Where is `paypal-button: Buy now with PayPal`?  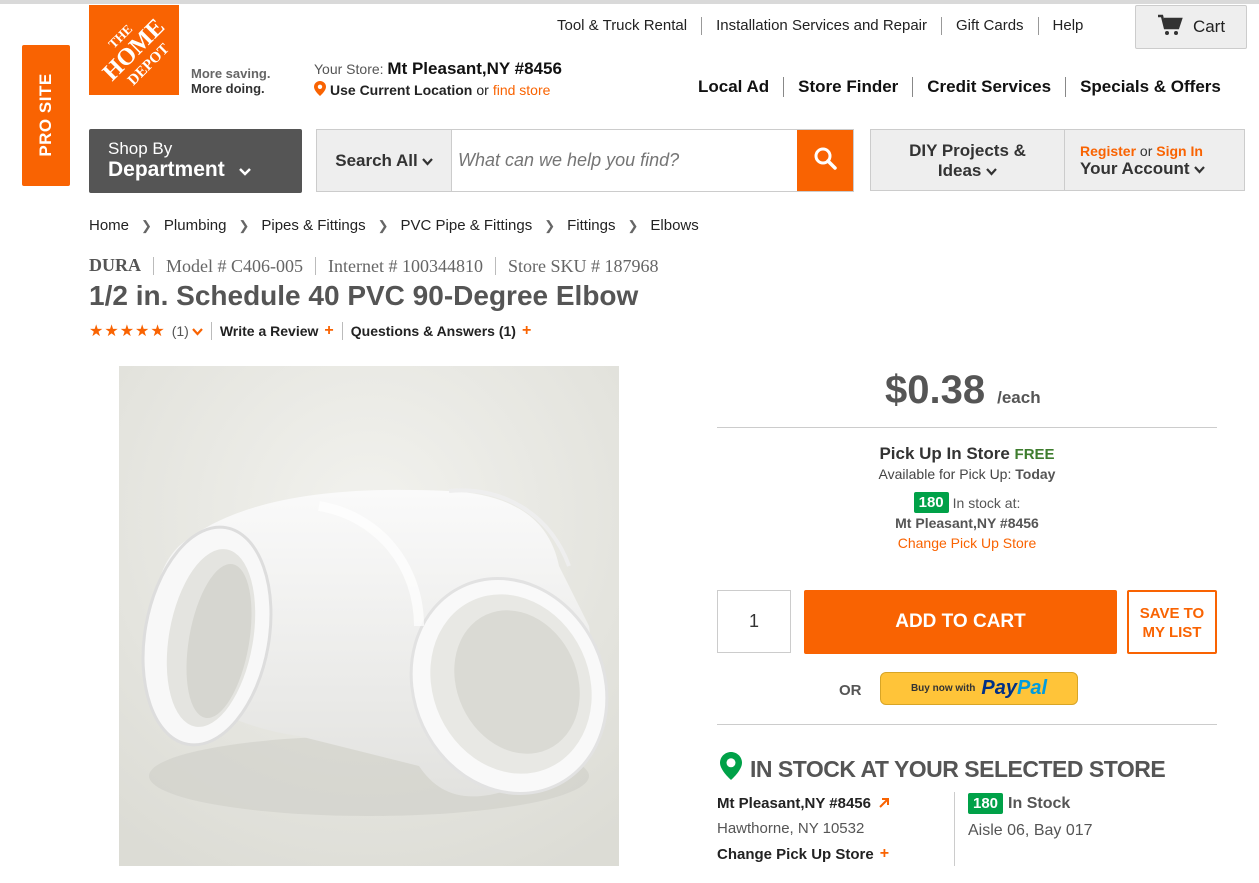
paypal-button: Buy now with PayPal is located at coordinates (979, 688).